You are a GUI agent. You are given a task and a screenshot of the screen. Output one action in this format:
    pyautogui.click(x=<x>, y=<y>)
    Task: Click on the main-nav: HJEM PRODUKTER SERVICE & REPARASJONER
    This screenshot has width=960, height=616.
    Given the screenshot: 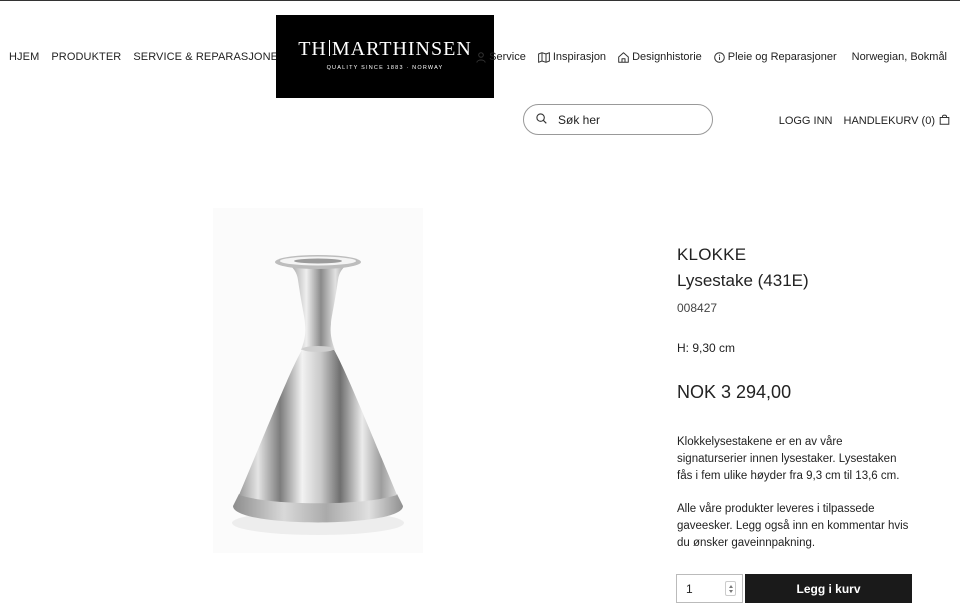 What is the action you would take?
    pyautogui.click(x=147, y=57)
    